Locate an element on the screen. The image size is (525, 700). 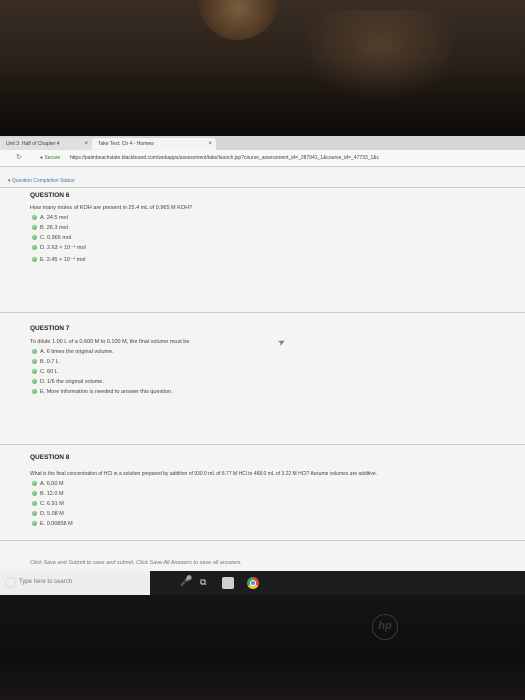
secure-lock: ● Secure is located at coordinates (50, 158).